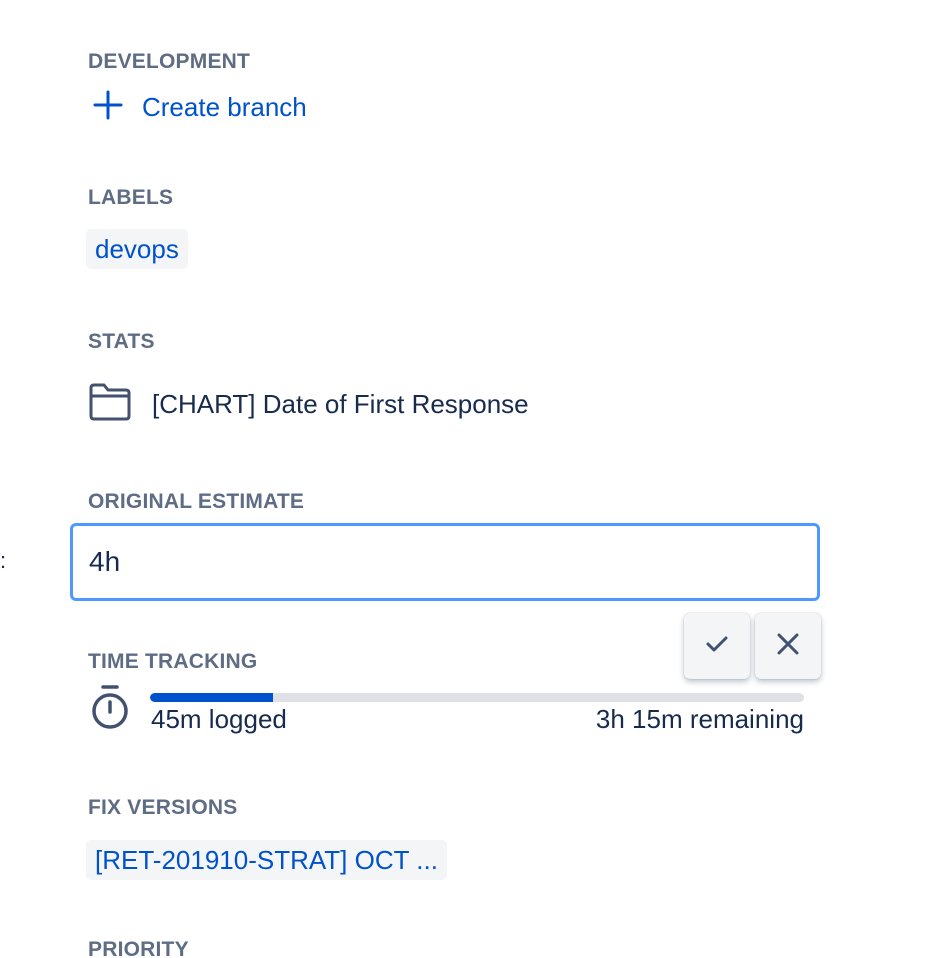 The image size is (944, 958). Describe the element at coordinates (131, 197) in the screenshot. I see `labels-heading: LABELS` at that location.